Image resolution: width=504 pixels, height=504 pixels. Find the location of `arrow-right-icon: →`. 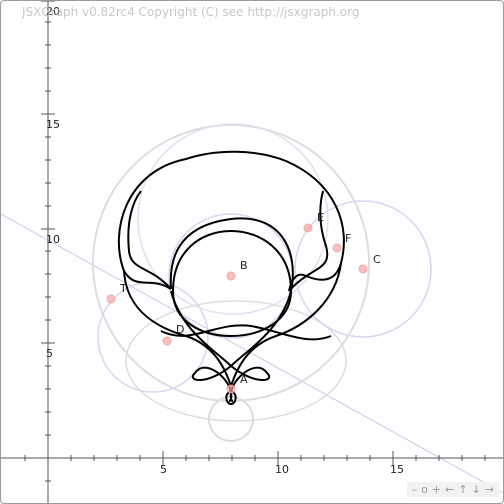

arrow-right-icon: → is located at coordinates (489, 489).